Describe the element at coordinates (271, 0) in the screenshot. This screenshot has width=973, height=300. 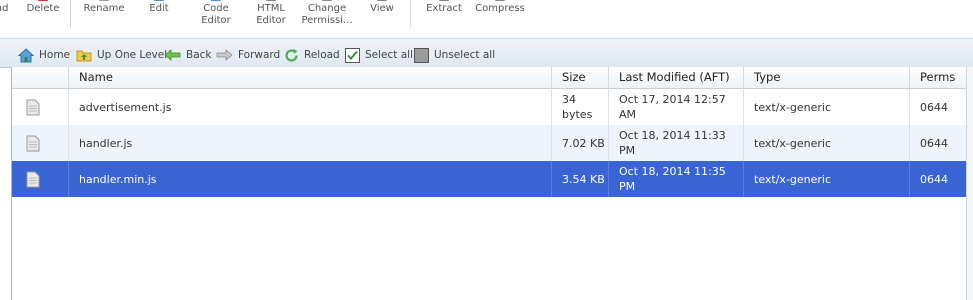
I see `html-editor-icon` at that location.